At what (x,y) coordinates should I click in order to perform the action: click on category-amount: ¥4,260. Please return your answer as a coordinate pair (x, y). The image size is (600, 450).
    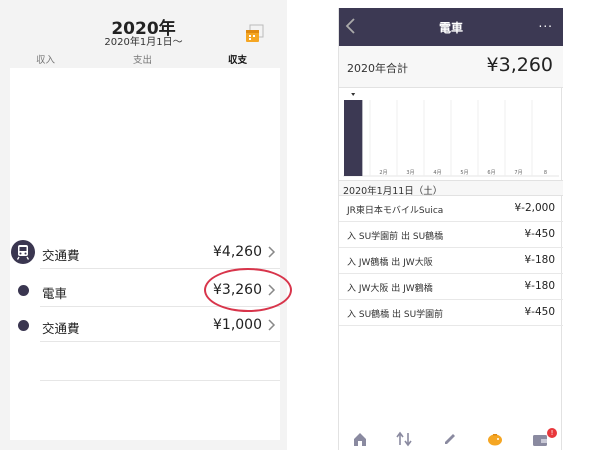
    Looking at the image, I should click on (237, 252).